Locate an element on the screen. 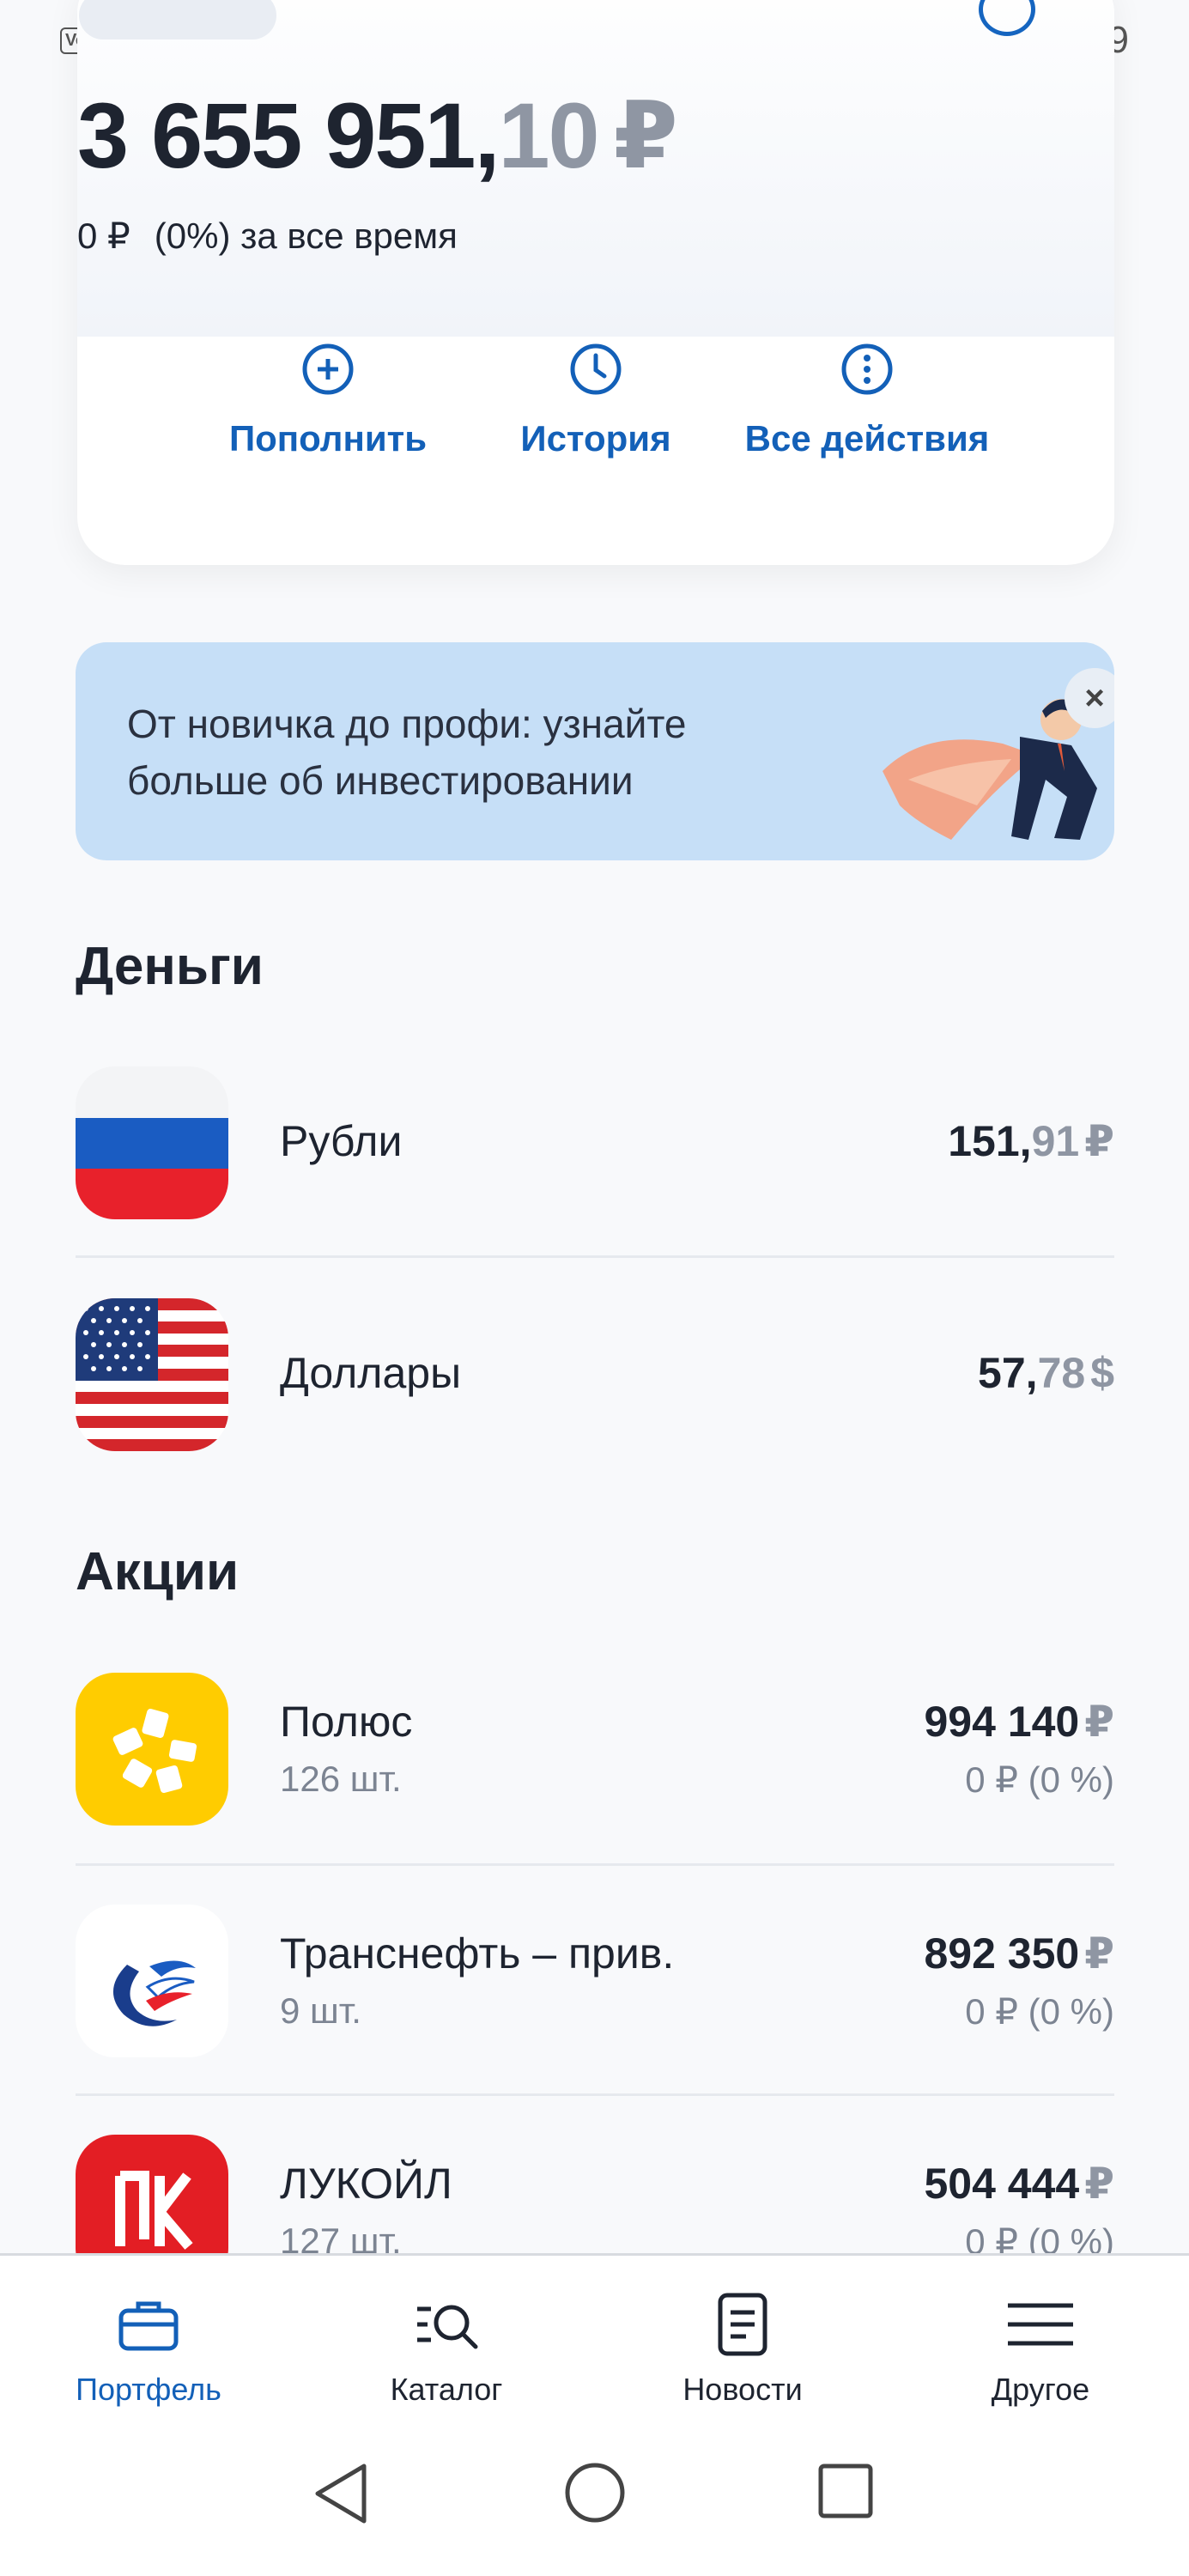  money-name: Доллары is located at coordinates (371, 1373).